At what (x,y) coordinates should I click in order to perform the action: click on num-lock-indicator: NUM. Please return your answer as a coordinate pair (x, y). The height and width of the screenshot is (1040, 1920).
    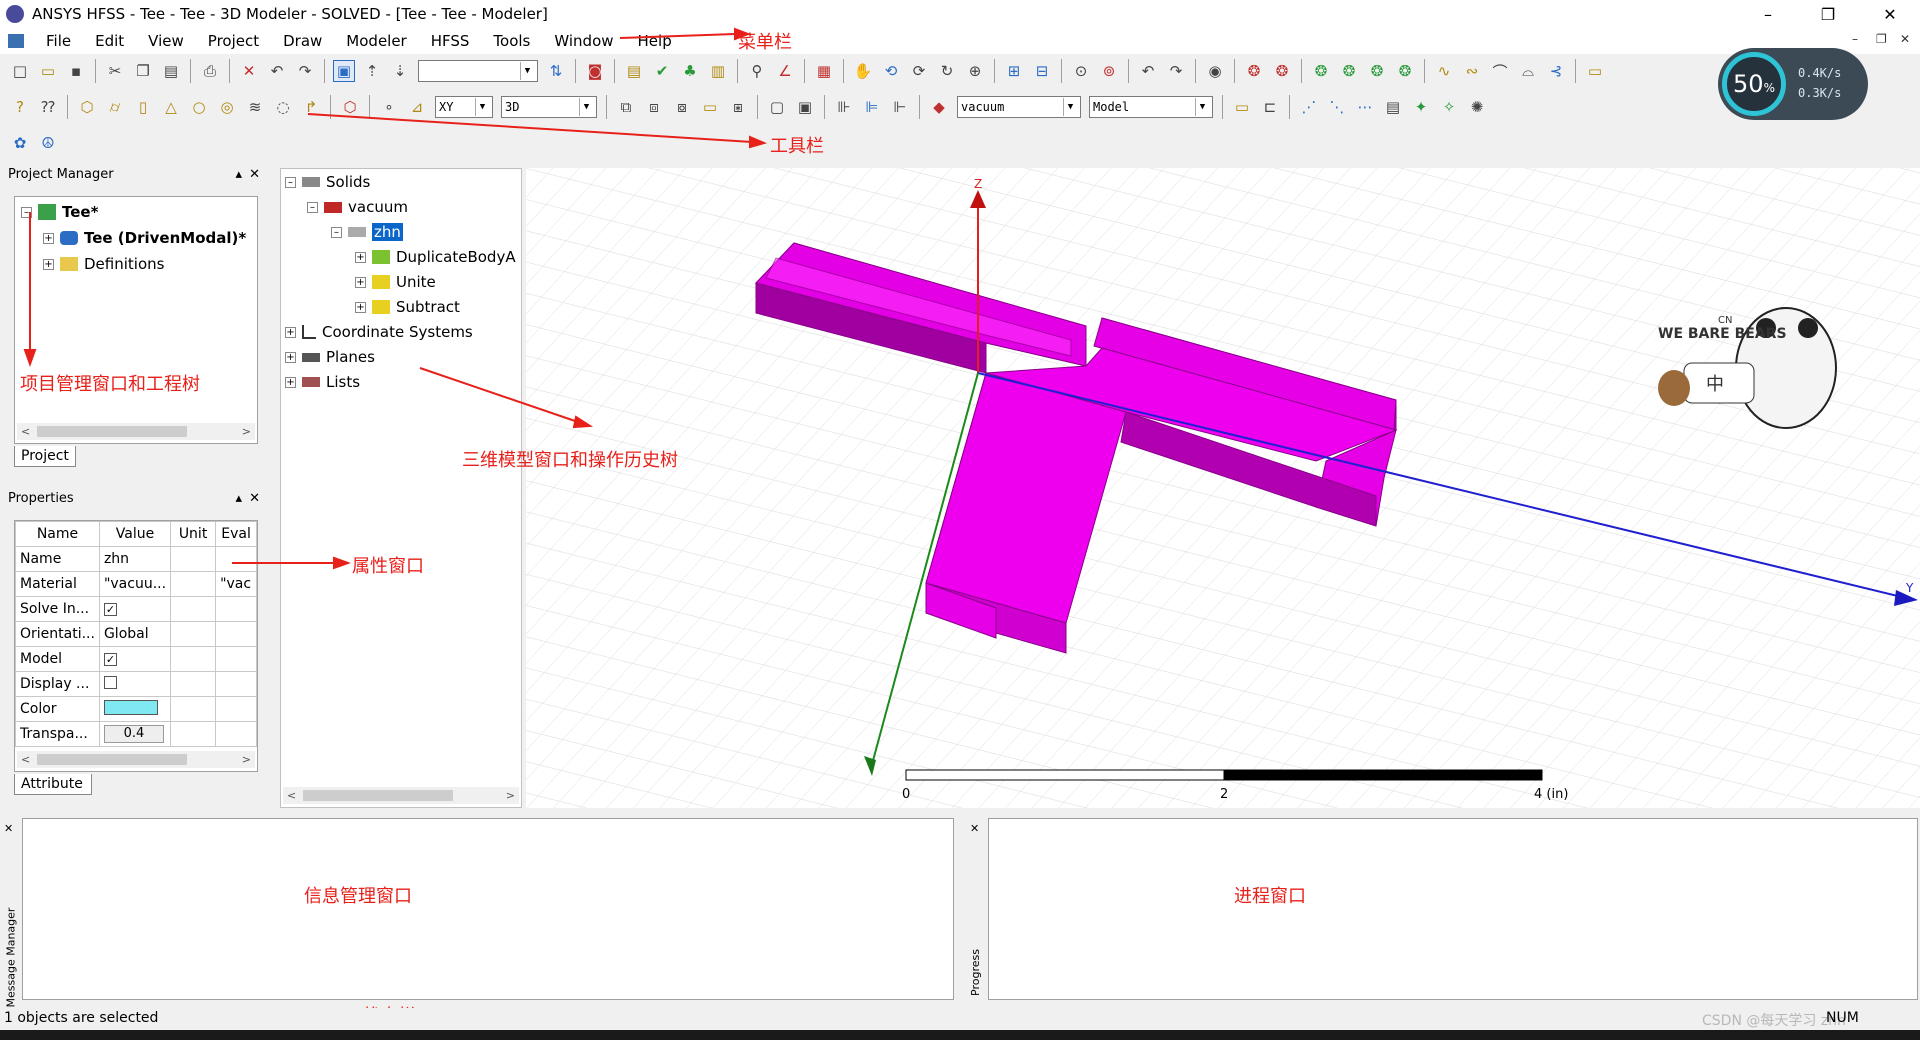
    Looking at the image, I should click on (1842, 1018).